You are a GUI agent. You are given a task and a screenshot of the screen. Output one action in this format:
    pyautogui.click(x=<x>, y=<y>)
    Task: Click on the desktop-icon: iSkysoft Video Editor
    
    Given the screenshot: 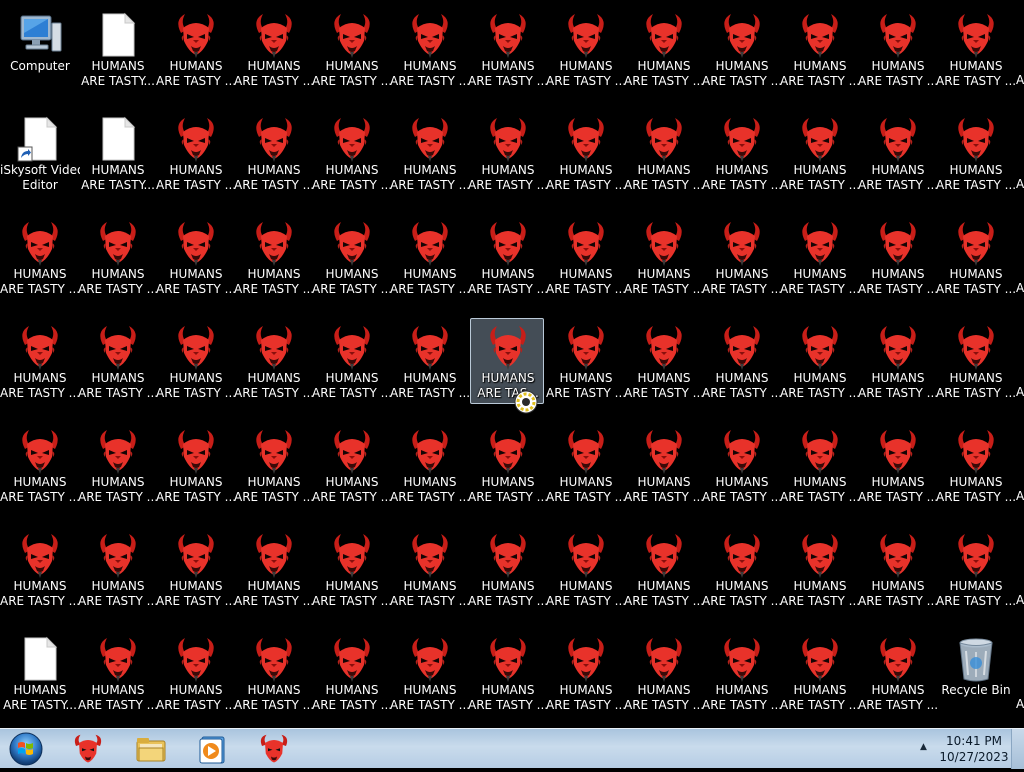 What is the action you would take?
    pyautogui.click(x=40, y=153)
    